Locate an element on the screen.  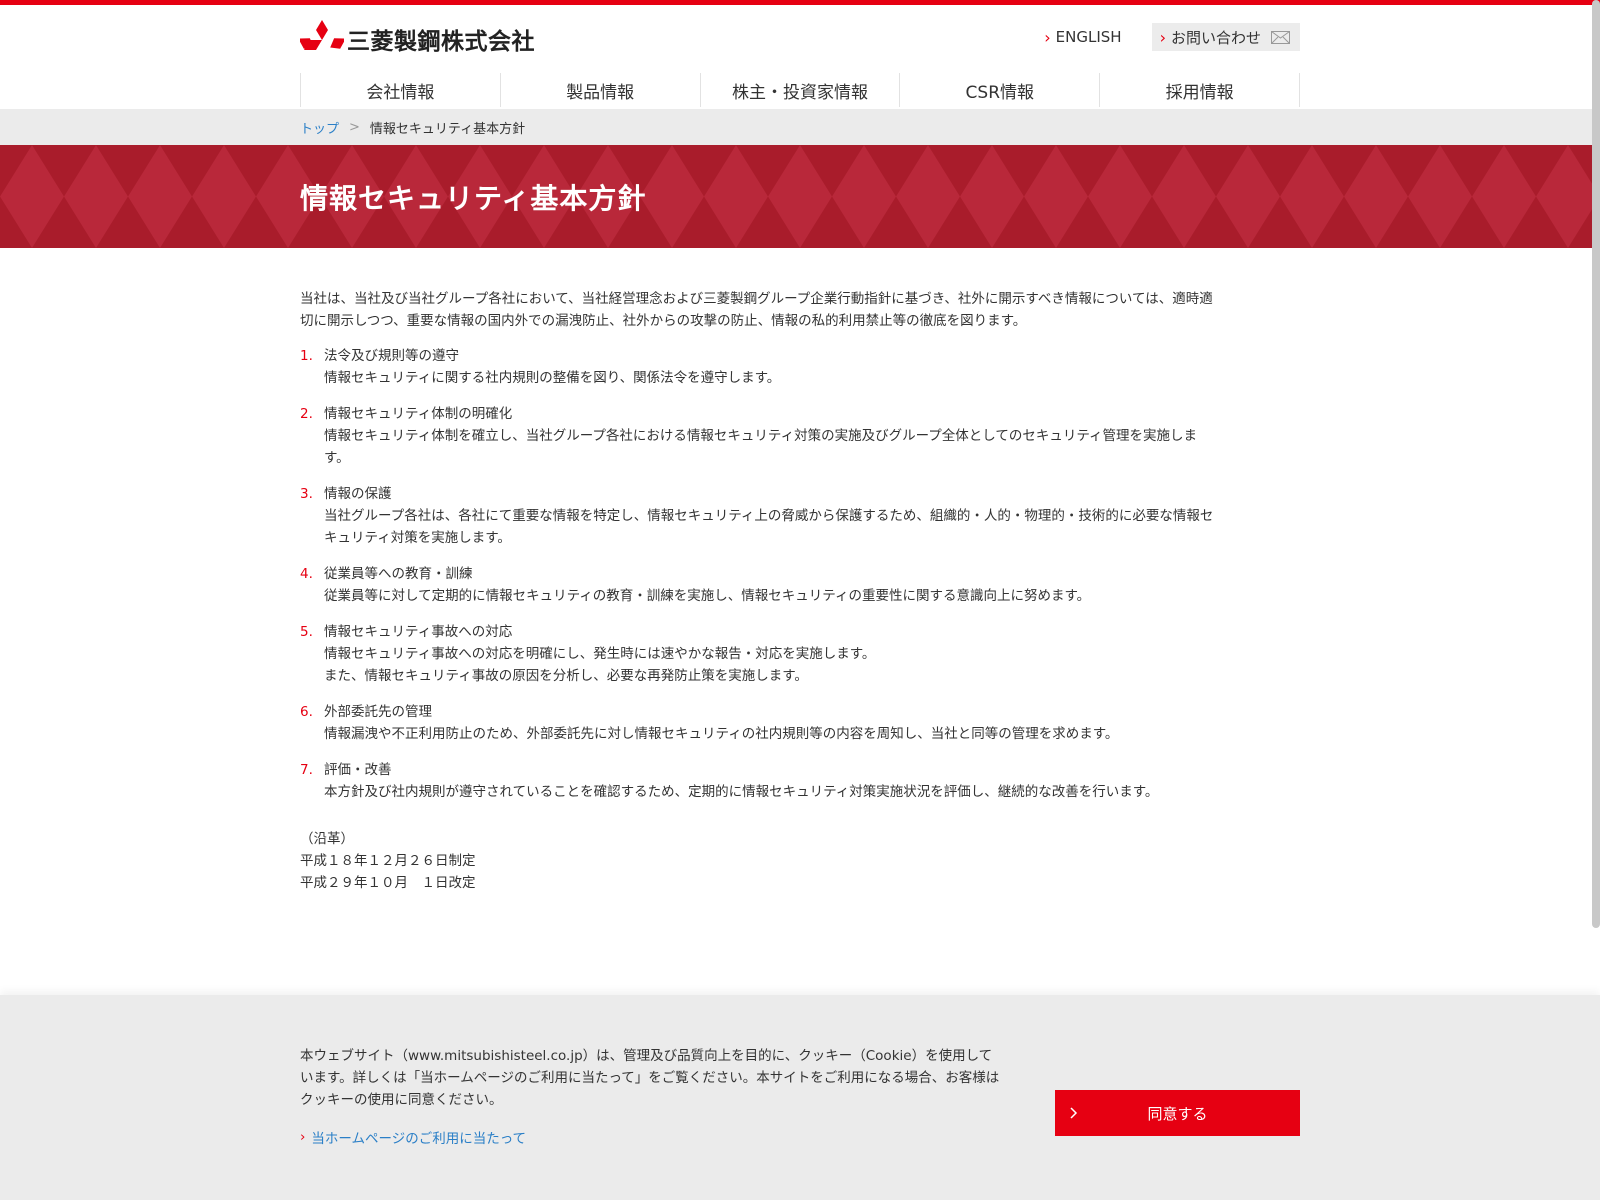
breadcrumb: トップ > 情報セキュリティ基本方針 is located at coordinates (412, 127).